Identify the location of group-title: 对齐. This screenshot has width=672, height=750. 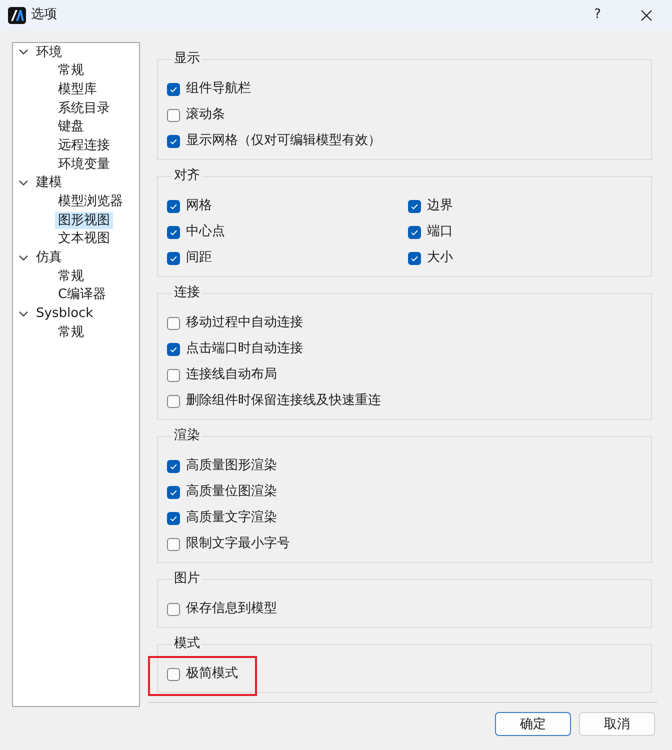
(187, 176).